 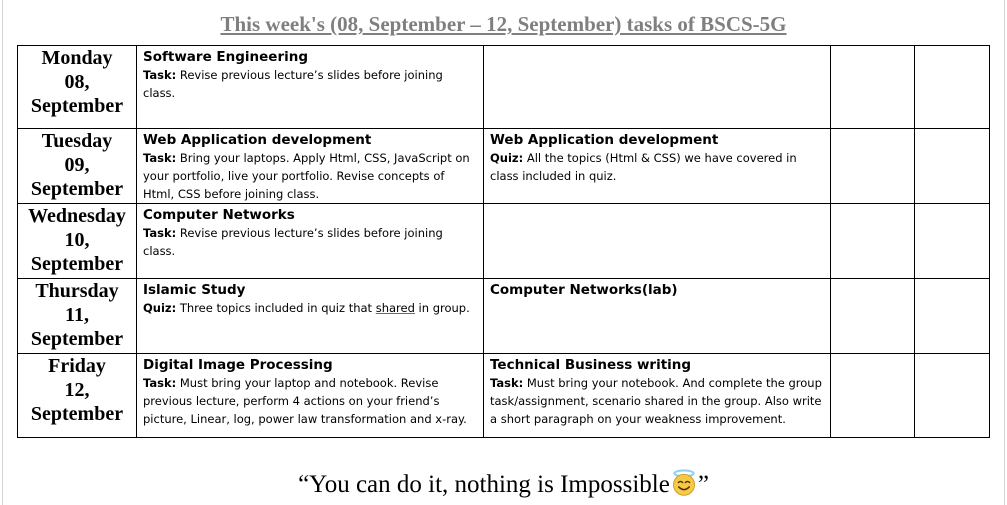 I want to click on subject-title: Islamic Study, so click(x=194, y=290).